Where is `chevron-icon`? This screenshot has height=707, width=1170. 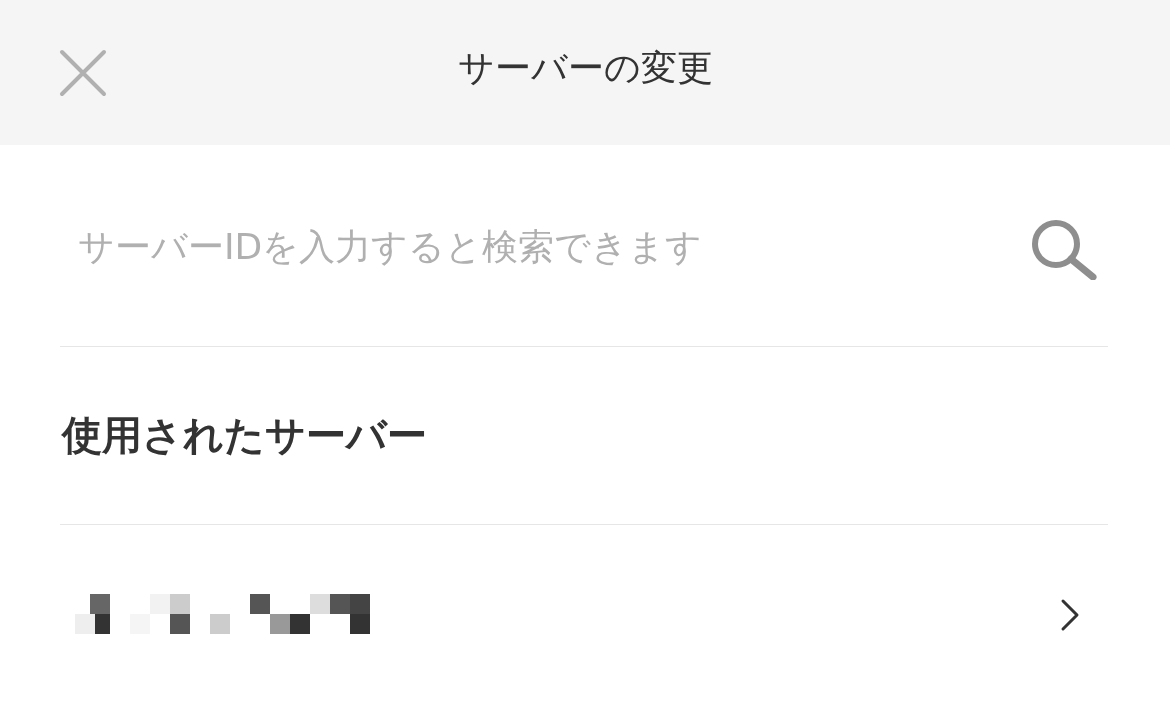 chevron-icon is located at coordinates (1070, 615).